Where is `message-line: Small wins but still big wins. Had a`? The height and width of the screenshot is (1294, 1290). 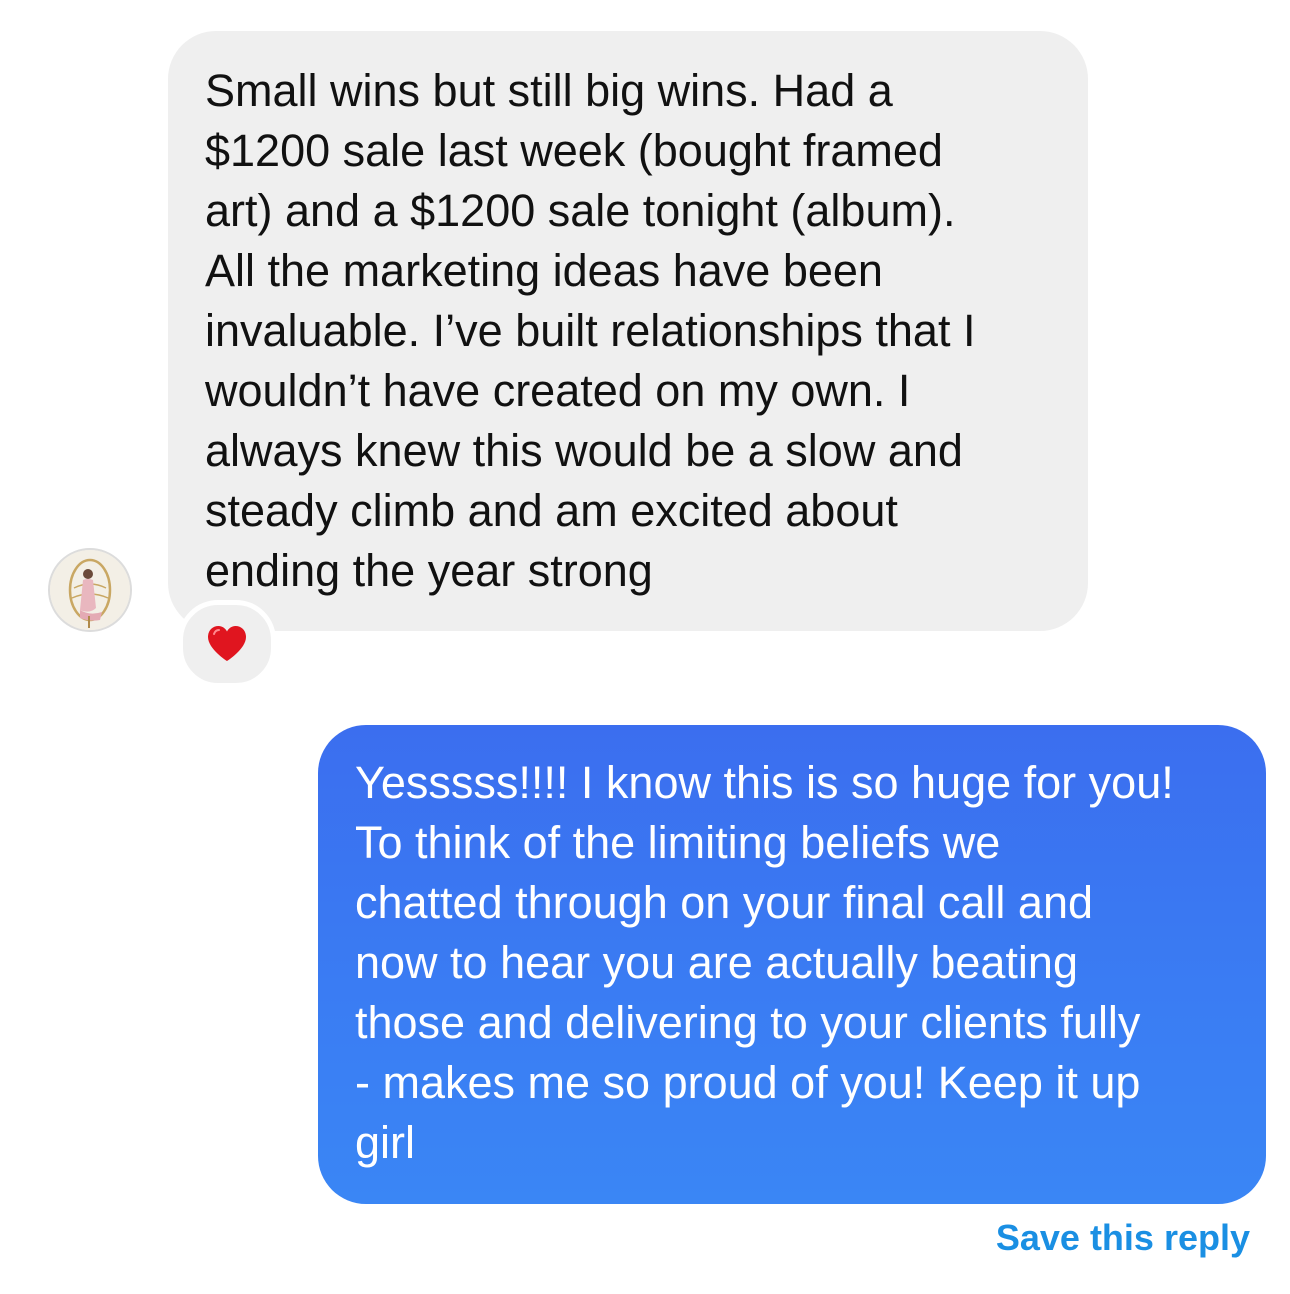 message-line: Small wins but still big wins. Had a is located at coordinates (549, 90).